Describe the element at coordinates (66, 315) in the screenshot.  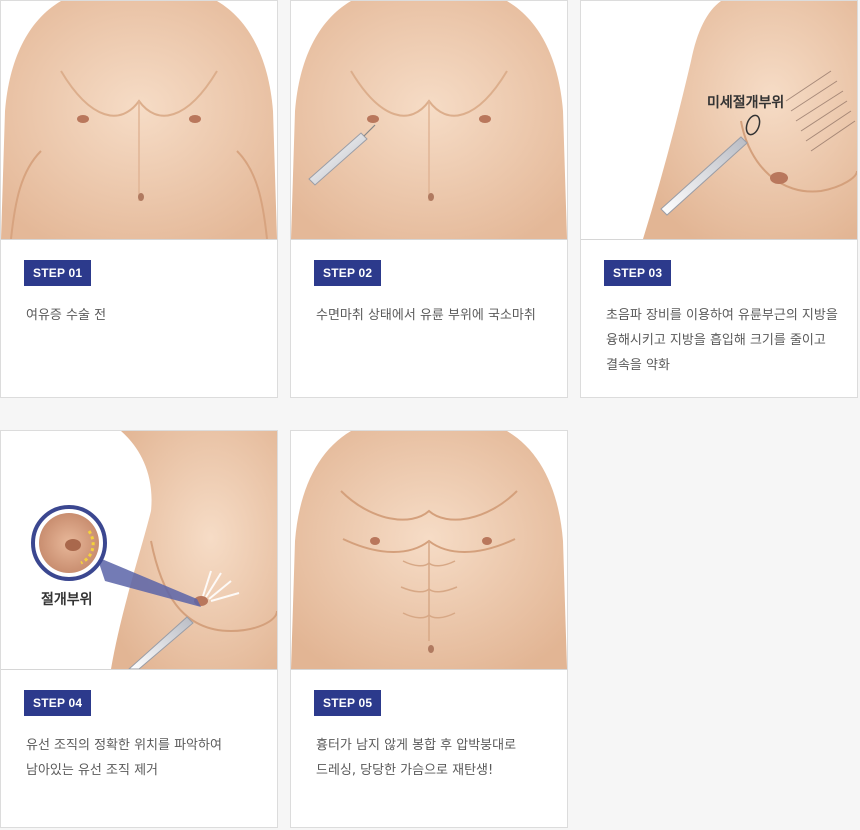
I see `step-description: 여유증 수술 전` at that location.